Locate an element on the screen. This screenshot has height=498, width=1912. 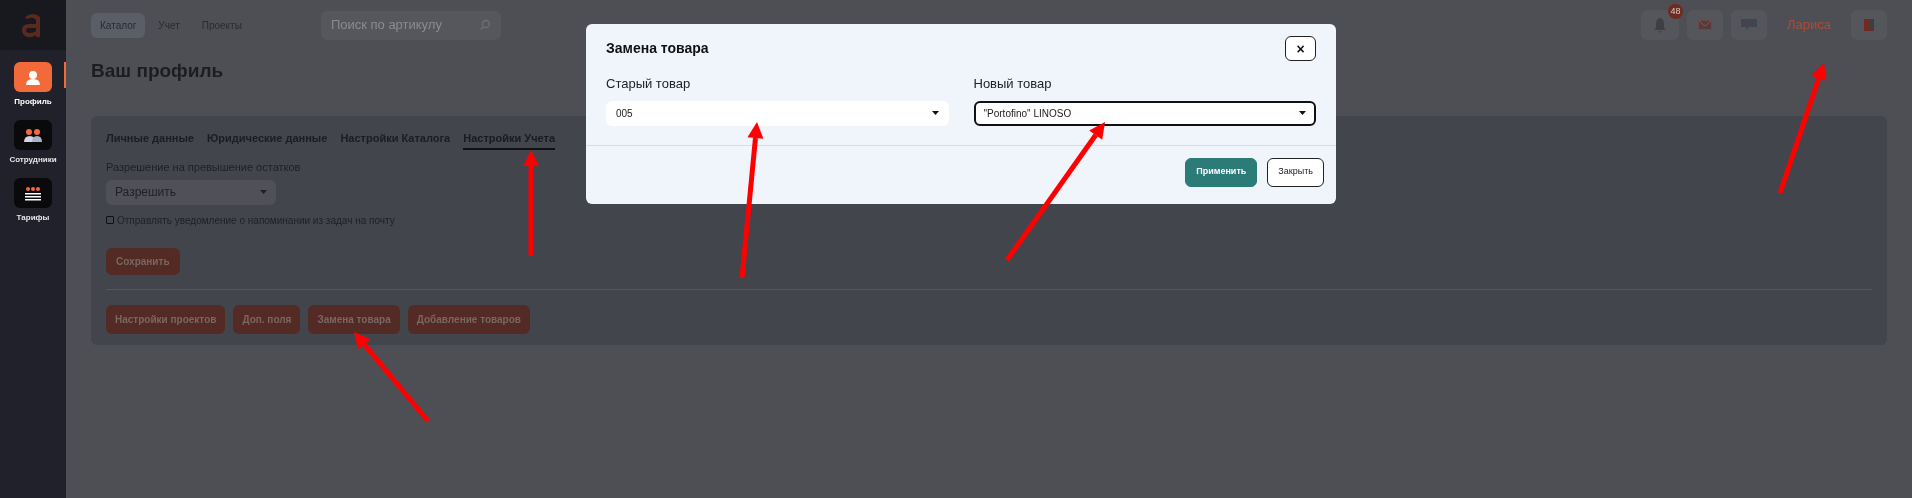
action-button: Доп. поля is located at coordinates (267, 319).